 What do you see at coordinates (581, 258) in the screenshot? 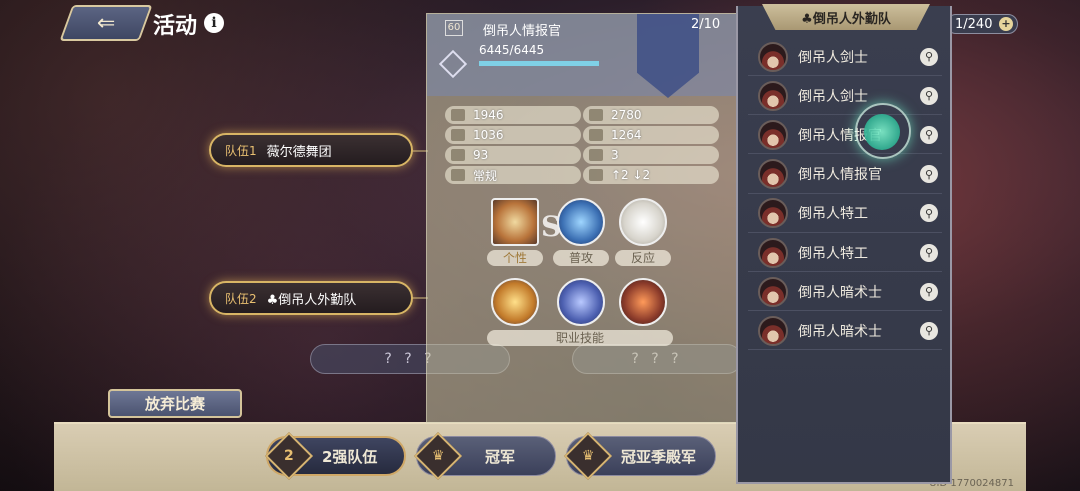
I see `skill-label-normal: 普攻` at bounding box center [581, 258].